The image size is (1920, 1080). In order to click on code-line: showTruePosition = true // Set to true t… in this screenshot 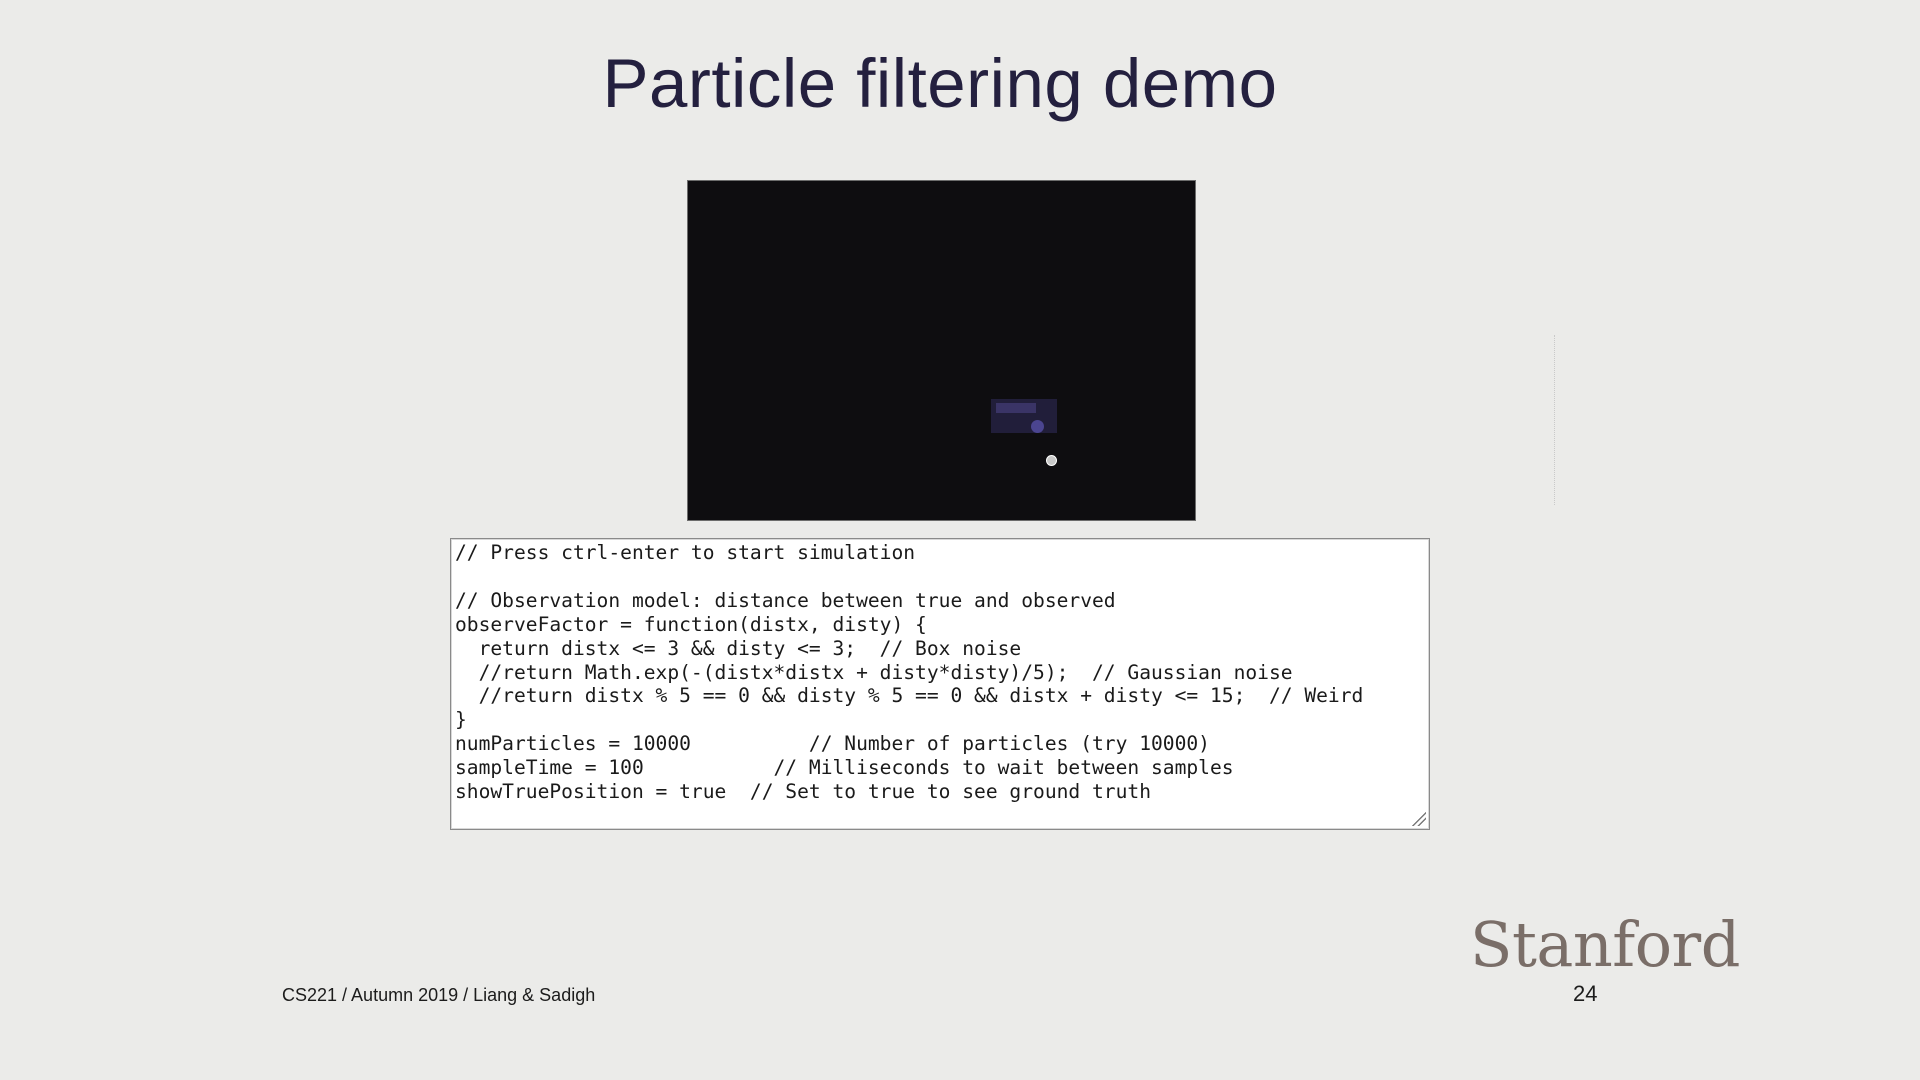, I will do `click(803, 791)`.